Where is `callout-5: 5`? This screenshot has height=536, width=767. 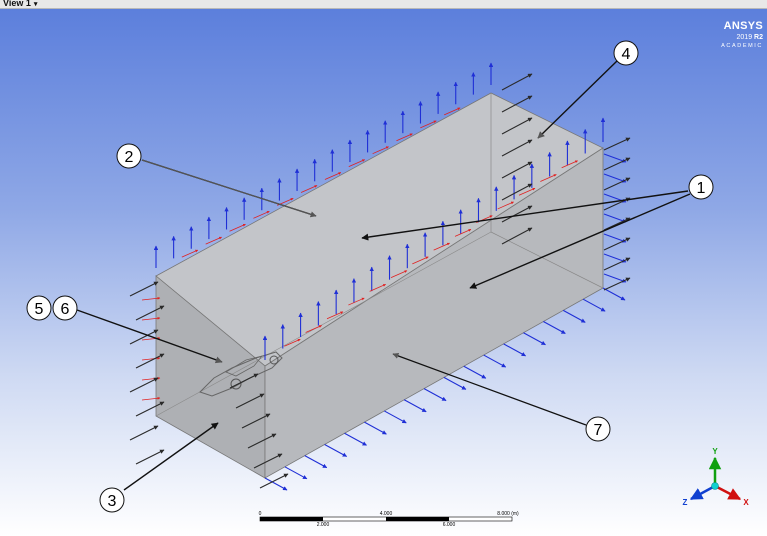 callout-5: 5 is located at coordinates (39, 308).